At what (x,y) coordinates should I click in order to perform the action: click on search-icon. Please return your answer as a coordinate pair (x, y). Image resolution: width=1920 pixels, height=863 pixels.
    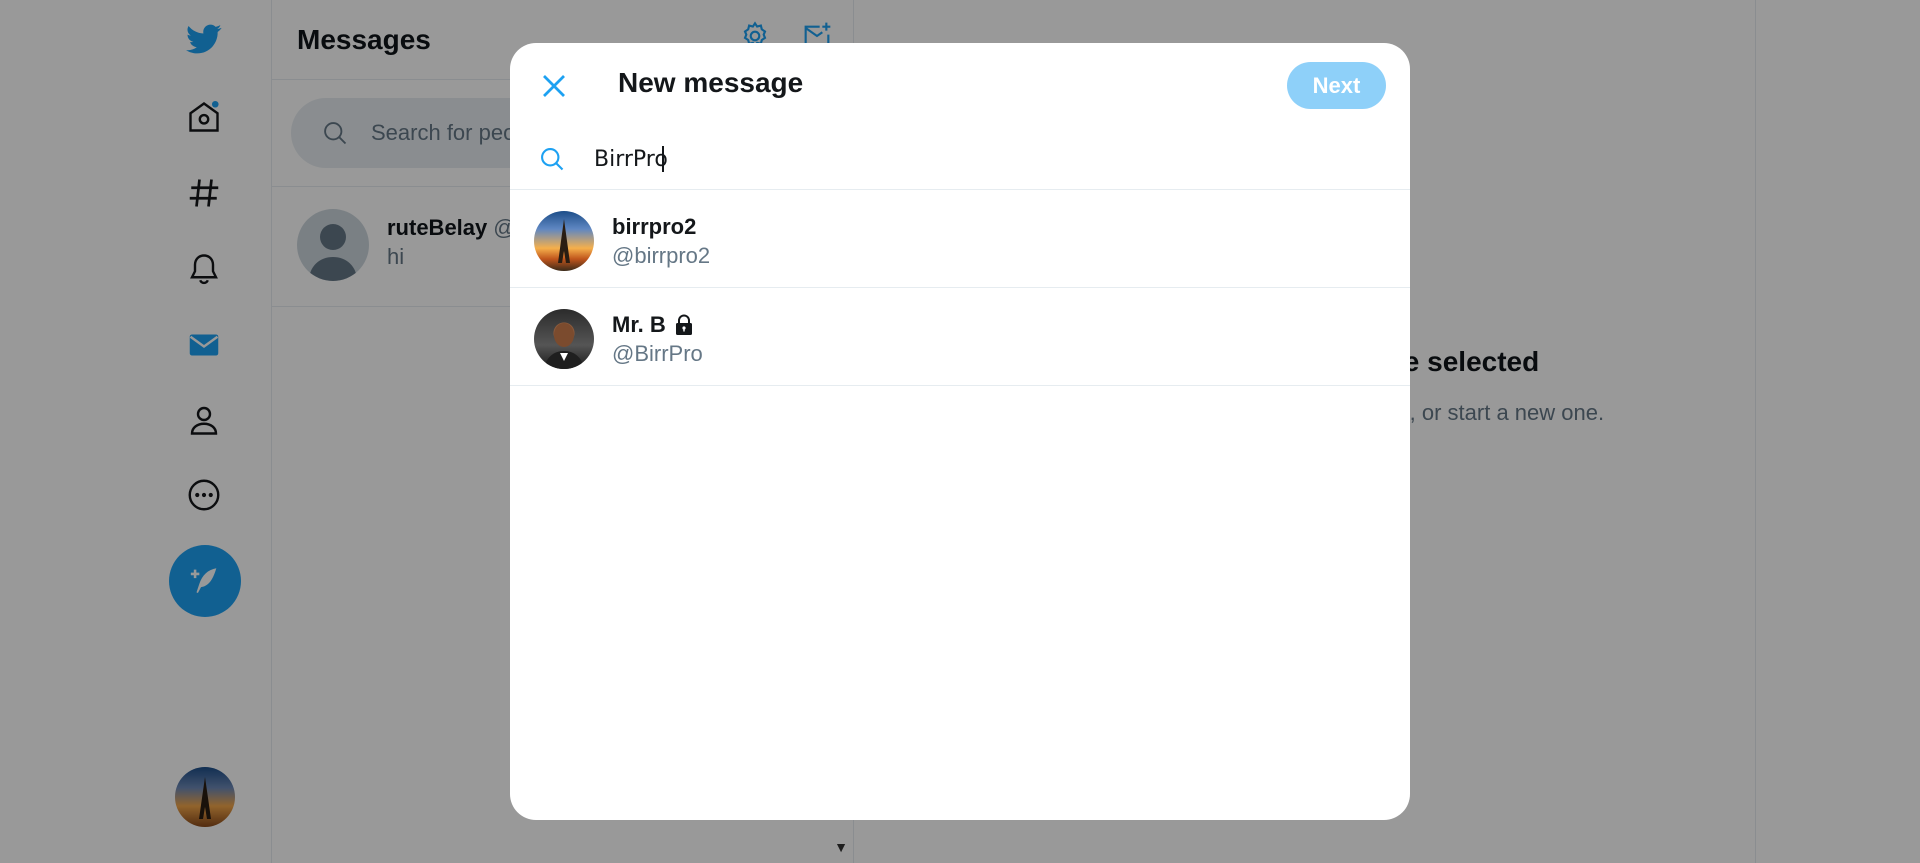
    Looking at the image, I should click on (552, 159).